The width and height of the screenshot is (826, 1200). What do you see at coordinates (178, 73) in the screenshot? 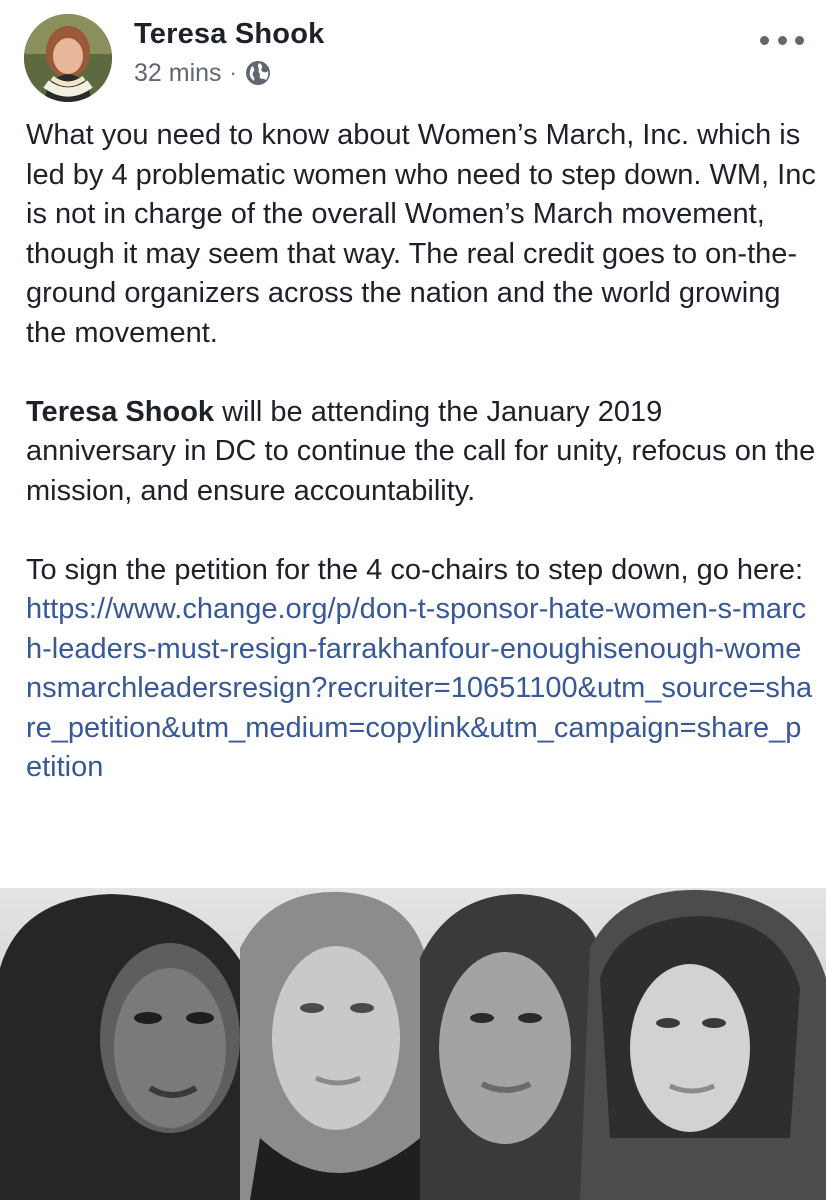
I see `post-timestamp: 32 mins` at bounding box center [178, 73].